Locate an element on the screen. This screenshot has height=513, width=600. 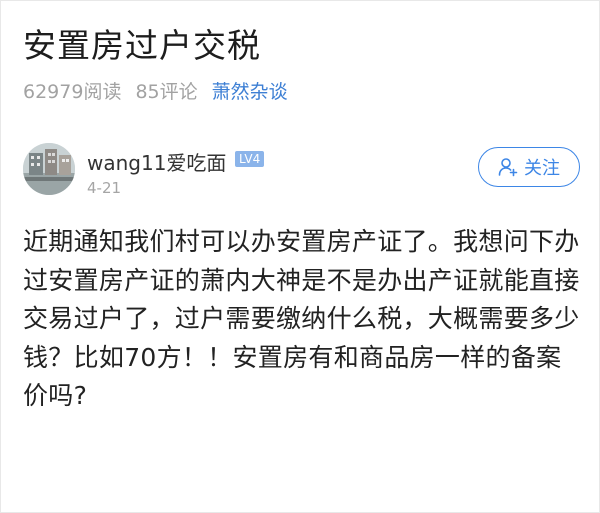
view-count: 62979阅读 is located at coordinates (72, 92).